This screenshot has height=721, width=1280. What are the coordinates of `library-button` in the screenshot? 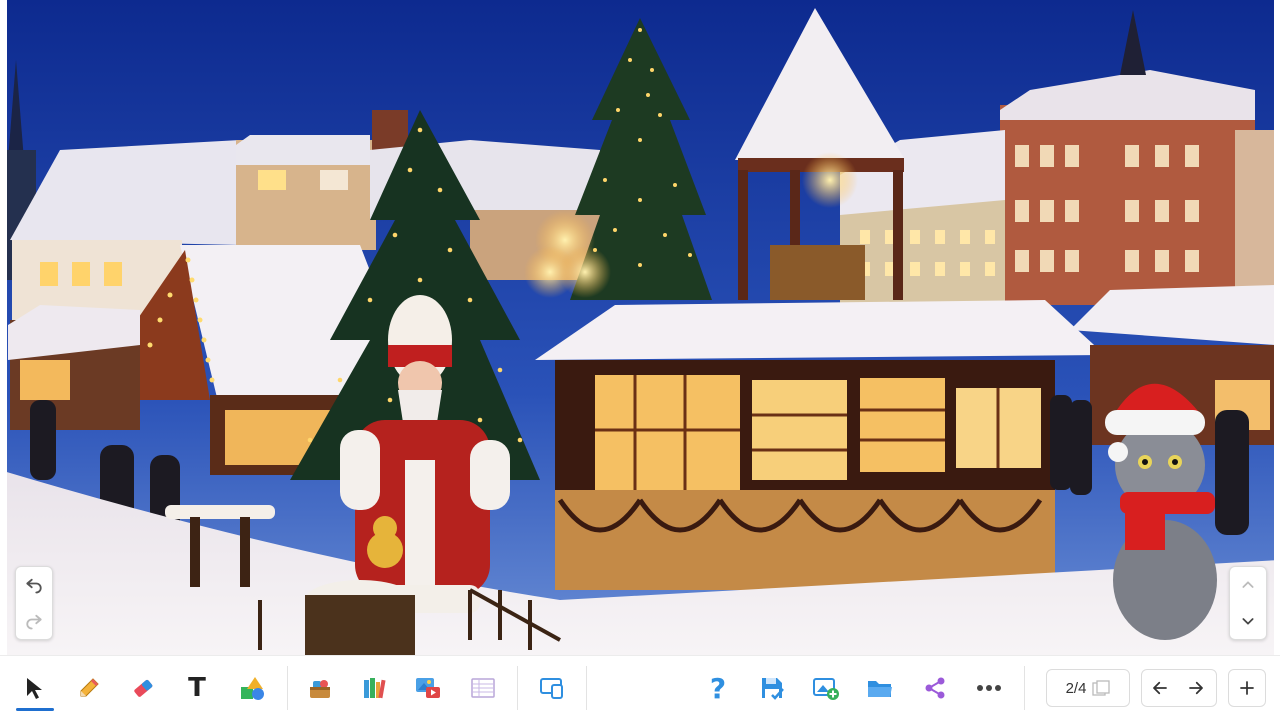 It's located at (374, 688).